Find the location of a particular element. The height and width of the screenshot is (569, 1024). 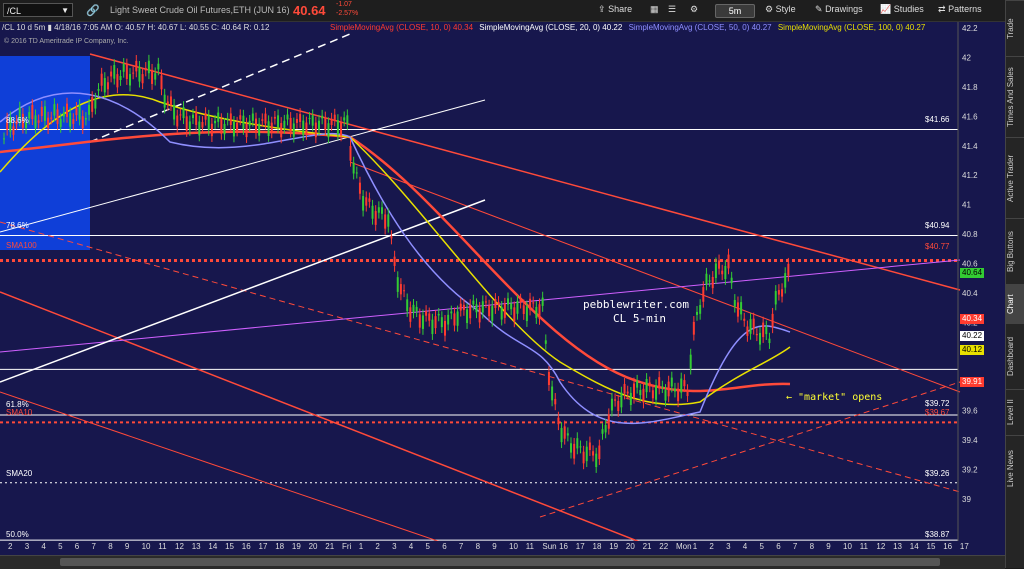

fib-78-6-label: 78.6% is located at coordinates (17, 225).